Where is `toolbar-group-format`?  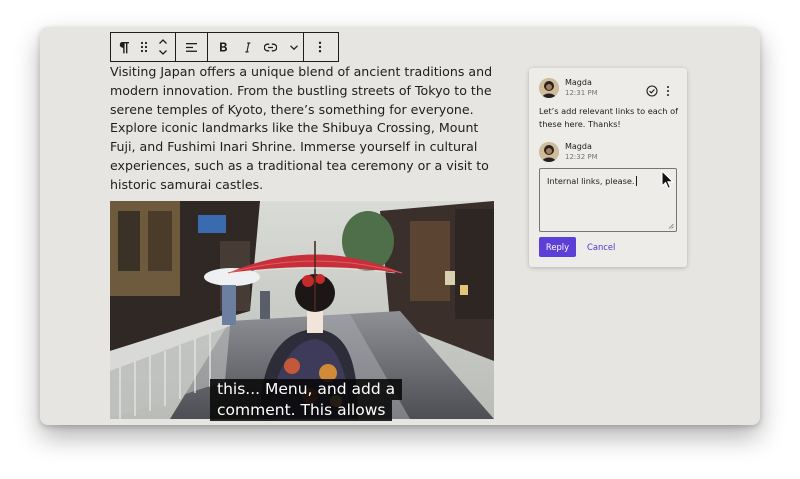 toolbar-group-format is located at coordinates (256, 47).